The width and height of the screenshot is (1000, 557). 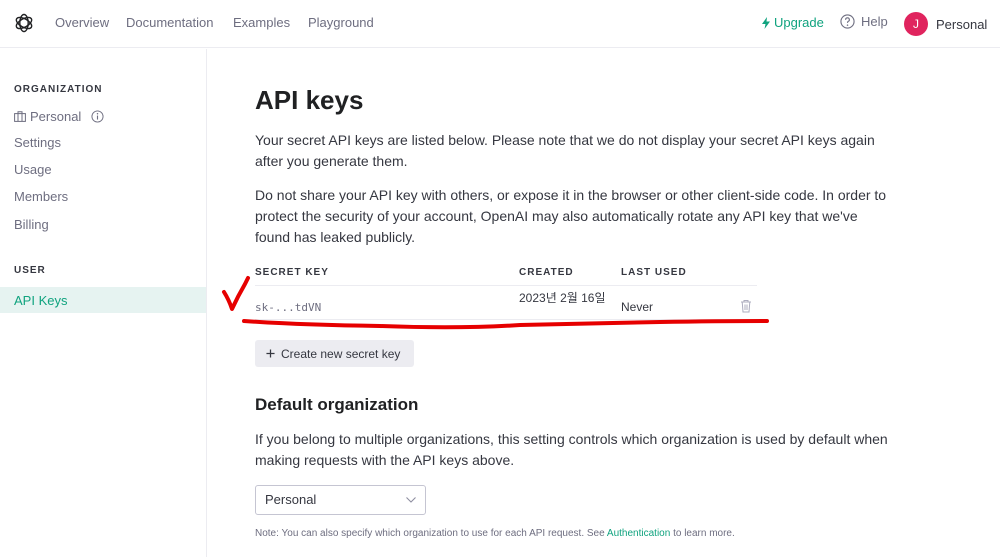 I want to click on create-secret-key-button: Create new secret key, so click(x=334, y=353).